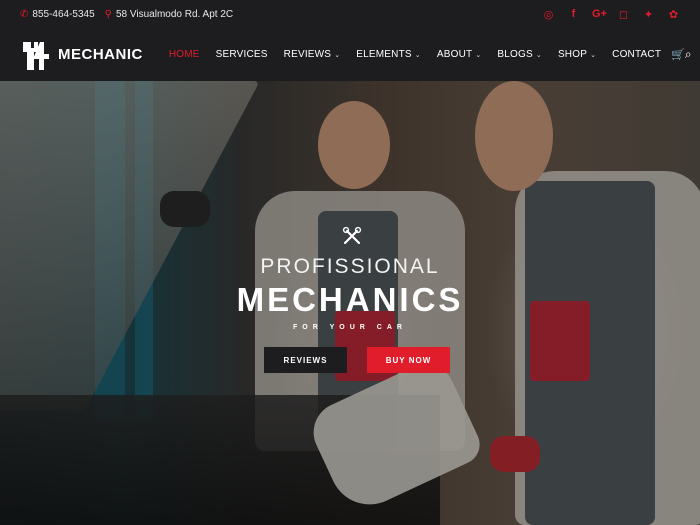 The image size is (700, 525). Describe the element at coordinates (515, 54) in the screenshot. I see `nav-item-label: BLOGS` at that location.